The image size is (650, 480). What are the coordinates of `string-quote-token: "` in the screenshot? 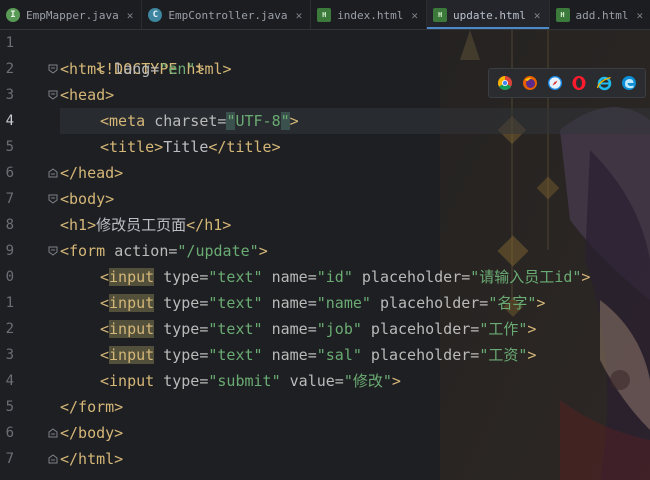 It's located at (285, 121).